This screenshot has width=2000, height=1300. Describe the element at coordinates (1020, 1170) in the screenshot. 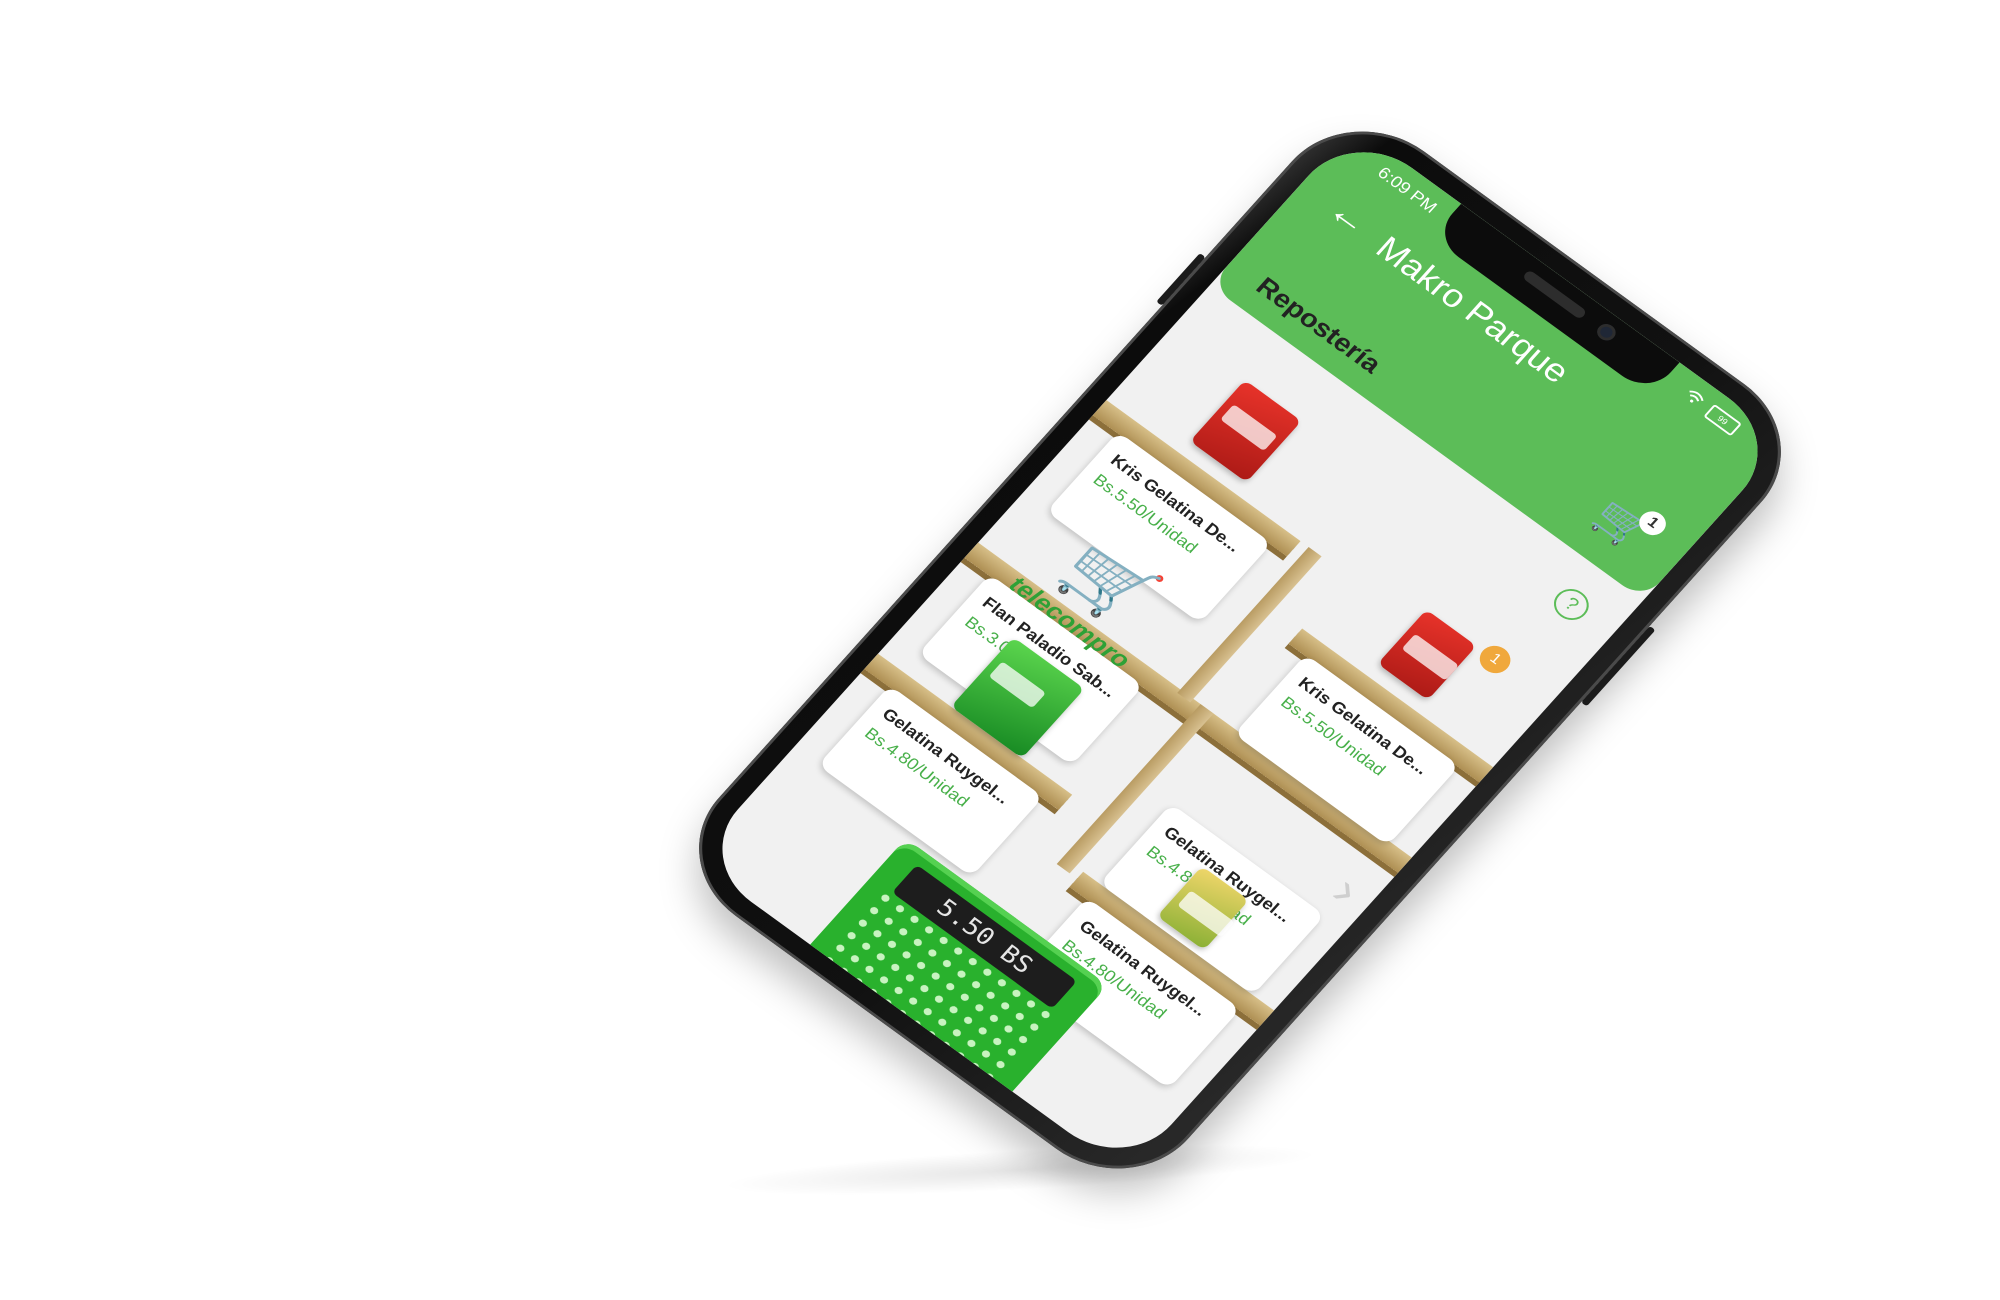

I see `floor-shadow` at that location.